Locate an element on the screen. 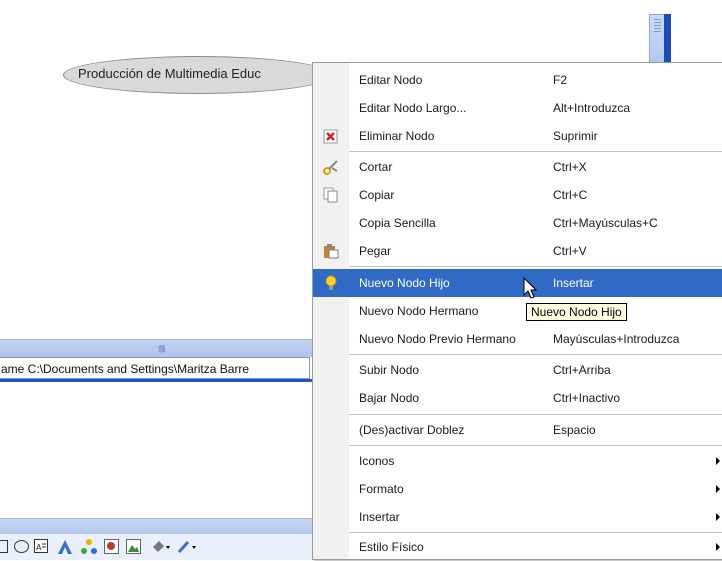 The width and height of the screenshot is (722, 561). menu-item-shortcut: Ctrl+C is located at coordinates (570, 195).